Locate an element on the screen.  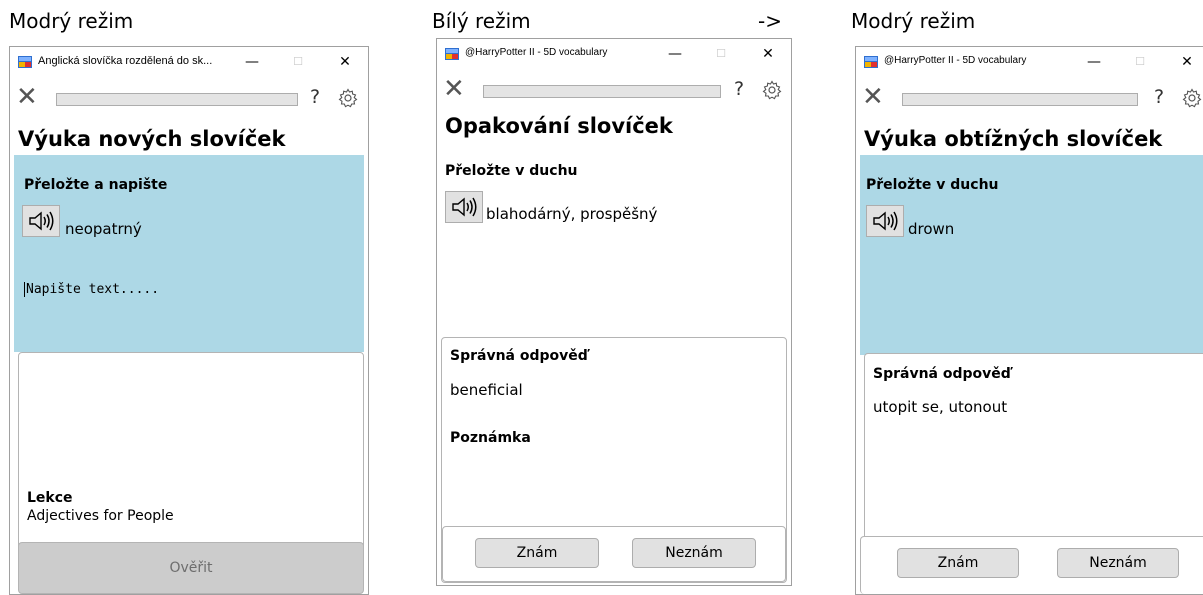
page-title: Výuka obtížných slovíček is located at coordinates (1013, 139).